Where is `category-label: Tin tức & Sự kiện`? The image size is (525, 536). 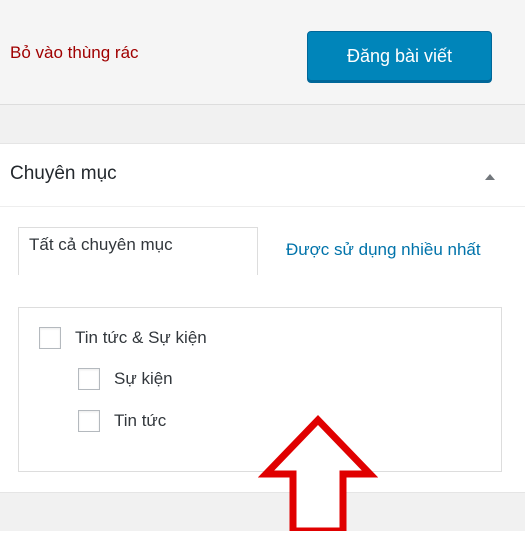 category-label: Tin tức & Sự kiện is located at coordinates (141, 337).